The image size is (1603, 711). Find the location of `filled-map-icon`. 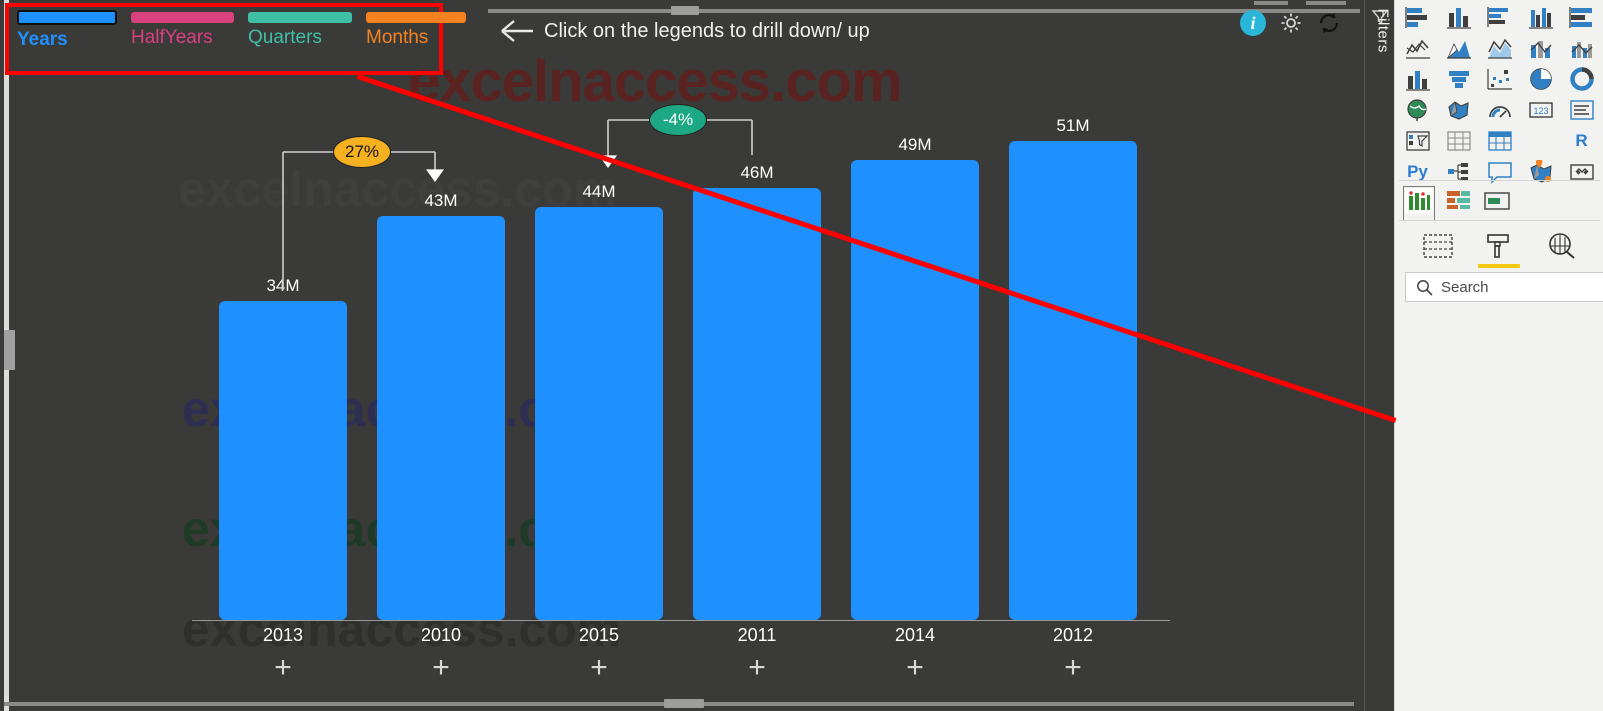

filled-map-icon is located at coordinates (1458, 109).